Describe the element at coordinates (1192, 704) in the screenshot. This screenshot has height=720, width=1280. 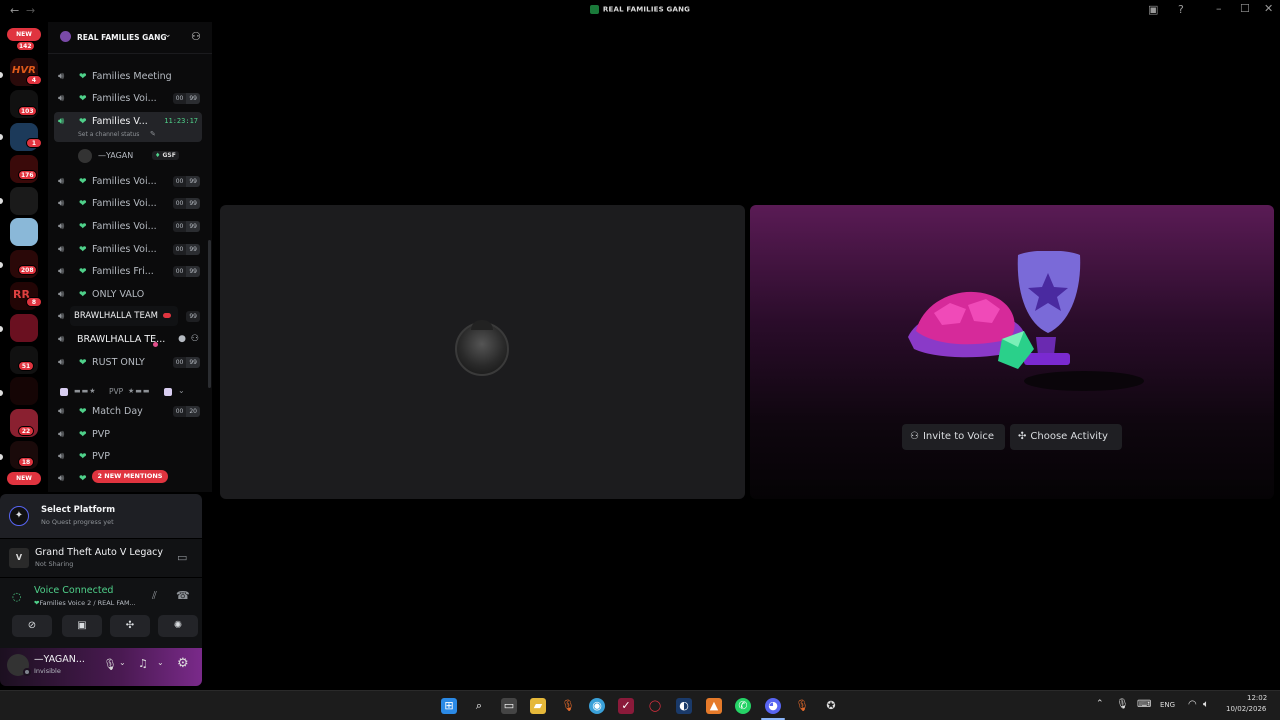
I see `wifi-icon: ◠` at that location.